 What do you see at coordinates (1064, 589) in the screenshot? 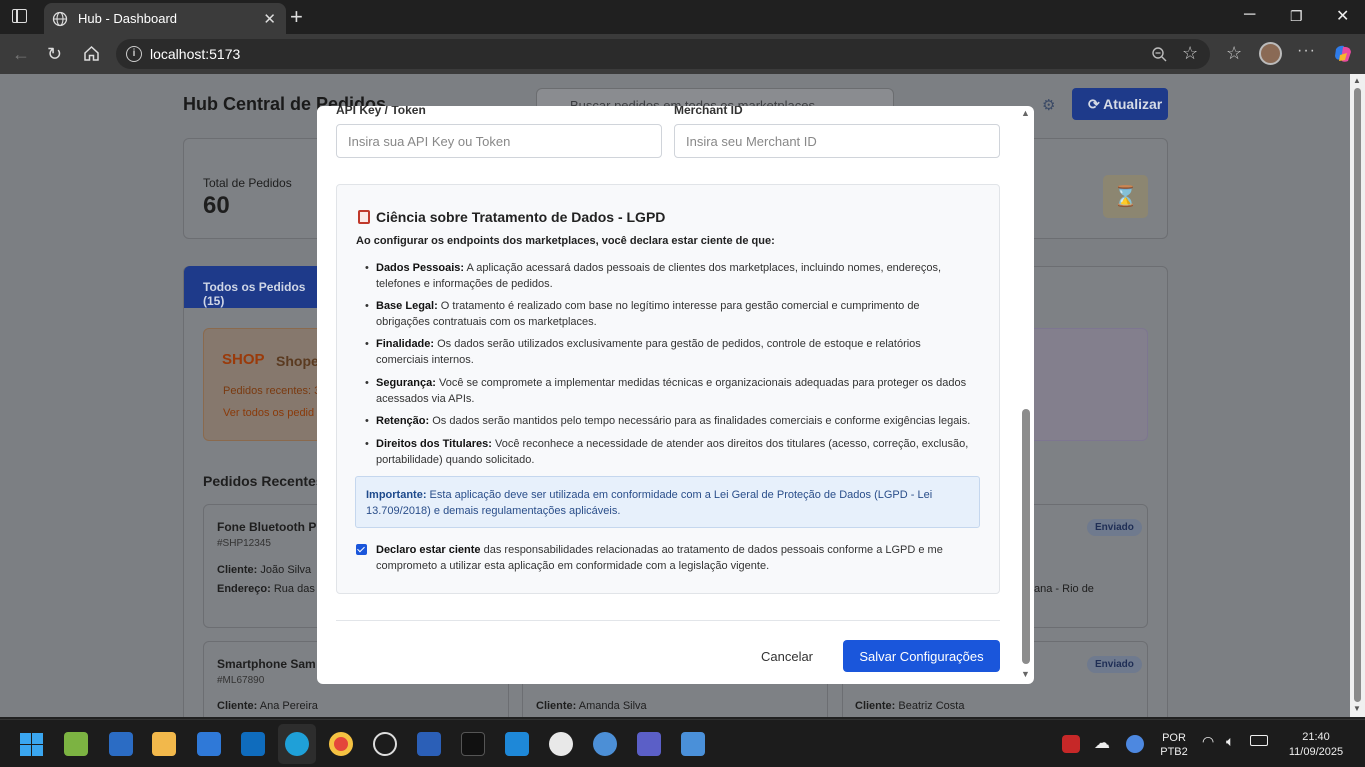
I see `address-text: ana - Rio de` at bounding box center [1064, 589].